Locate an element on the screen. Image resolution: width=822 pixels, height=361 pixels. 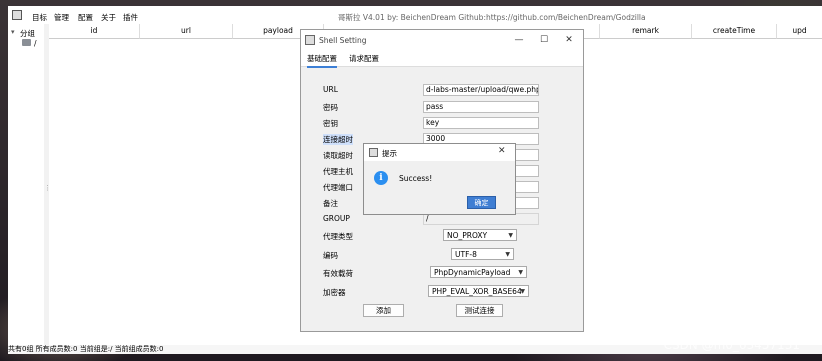
folder-icon is located at coordinates (26, 42).